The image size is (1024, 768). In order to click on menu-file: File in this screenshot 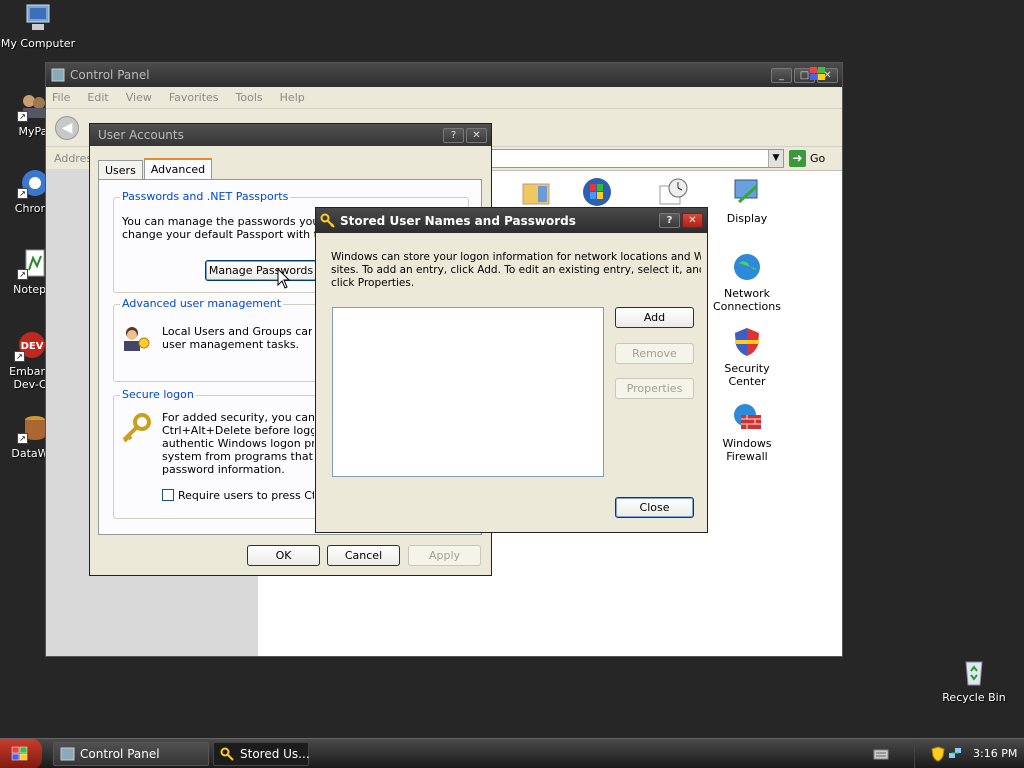, I will do `click(61, 97)`.